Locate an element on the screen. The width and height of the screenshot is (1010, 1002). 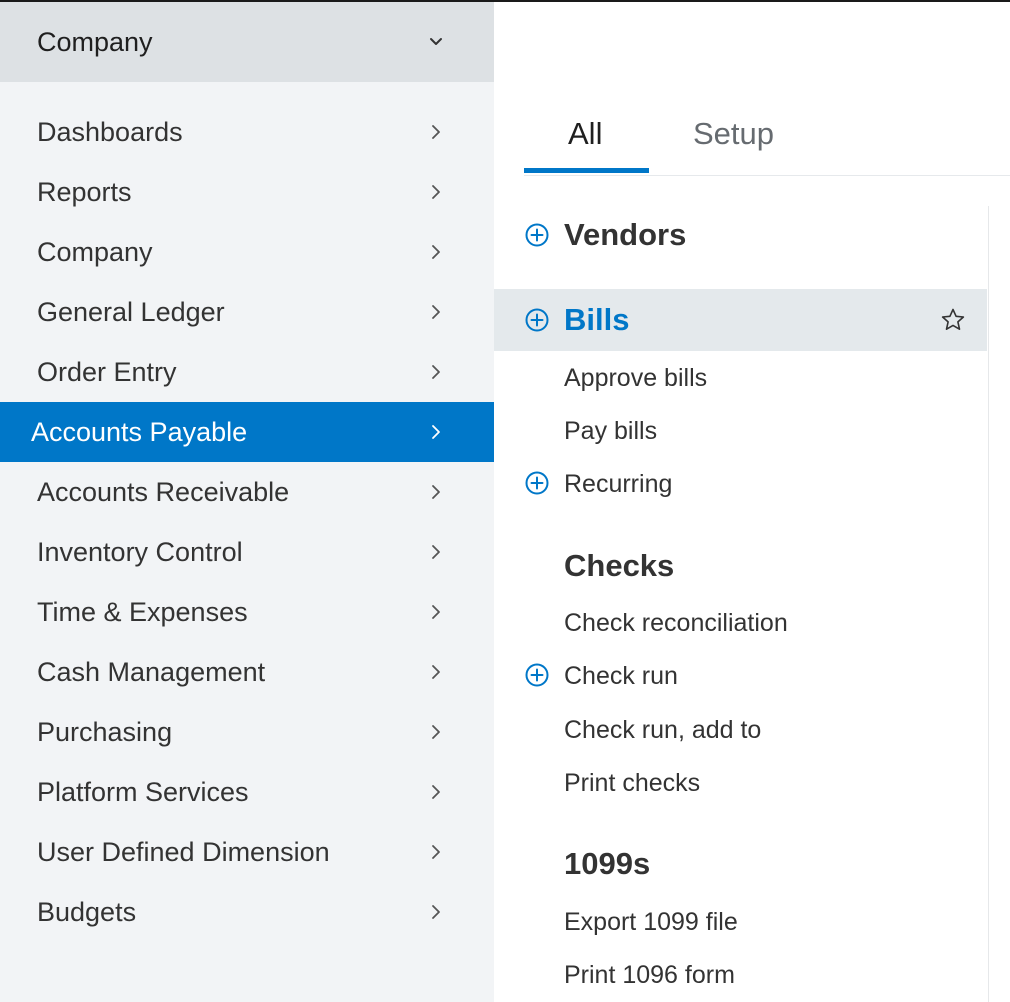
sidebar-item-label: Company is located at coordinates (95, 252).